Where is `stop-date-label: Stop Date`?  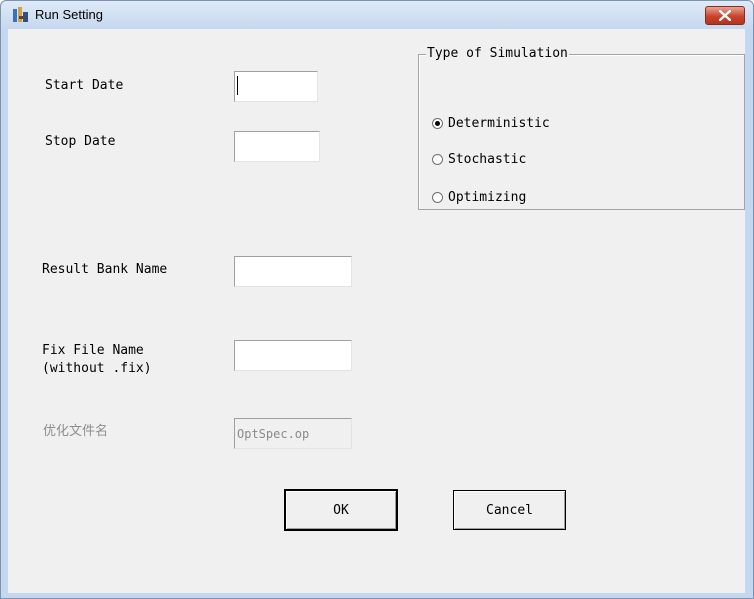 stop-date-label: Stop Date is located at coordinates (80, 141).